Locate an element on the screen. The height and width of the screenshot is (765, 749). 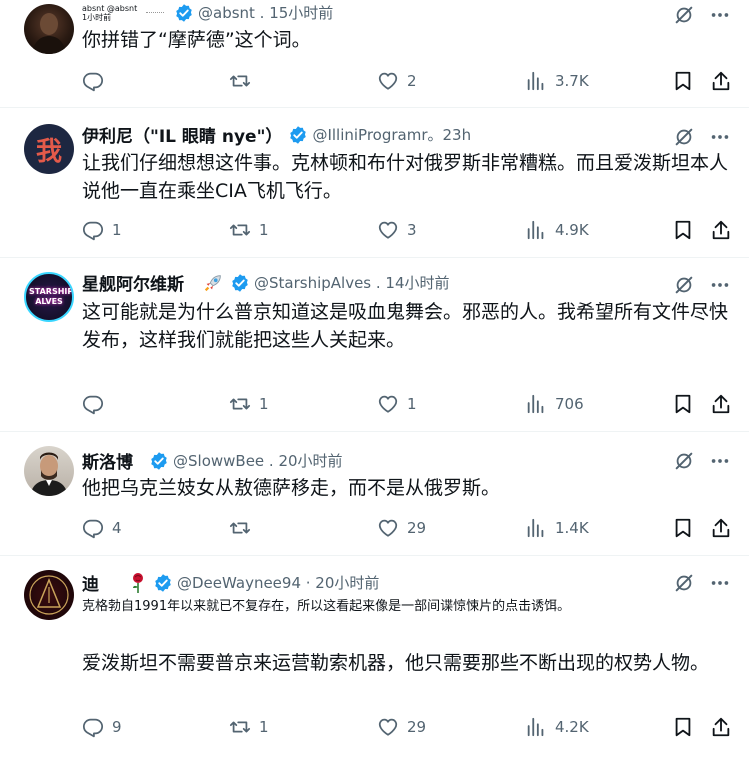
action-bar: 1 1 706 is located at coordinates (407, 404).